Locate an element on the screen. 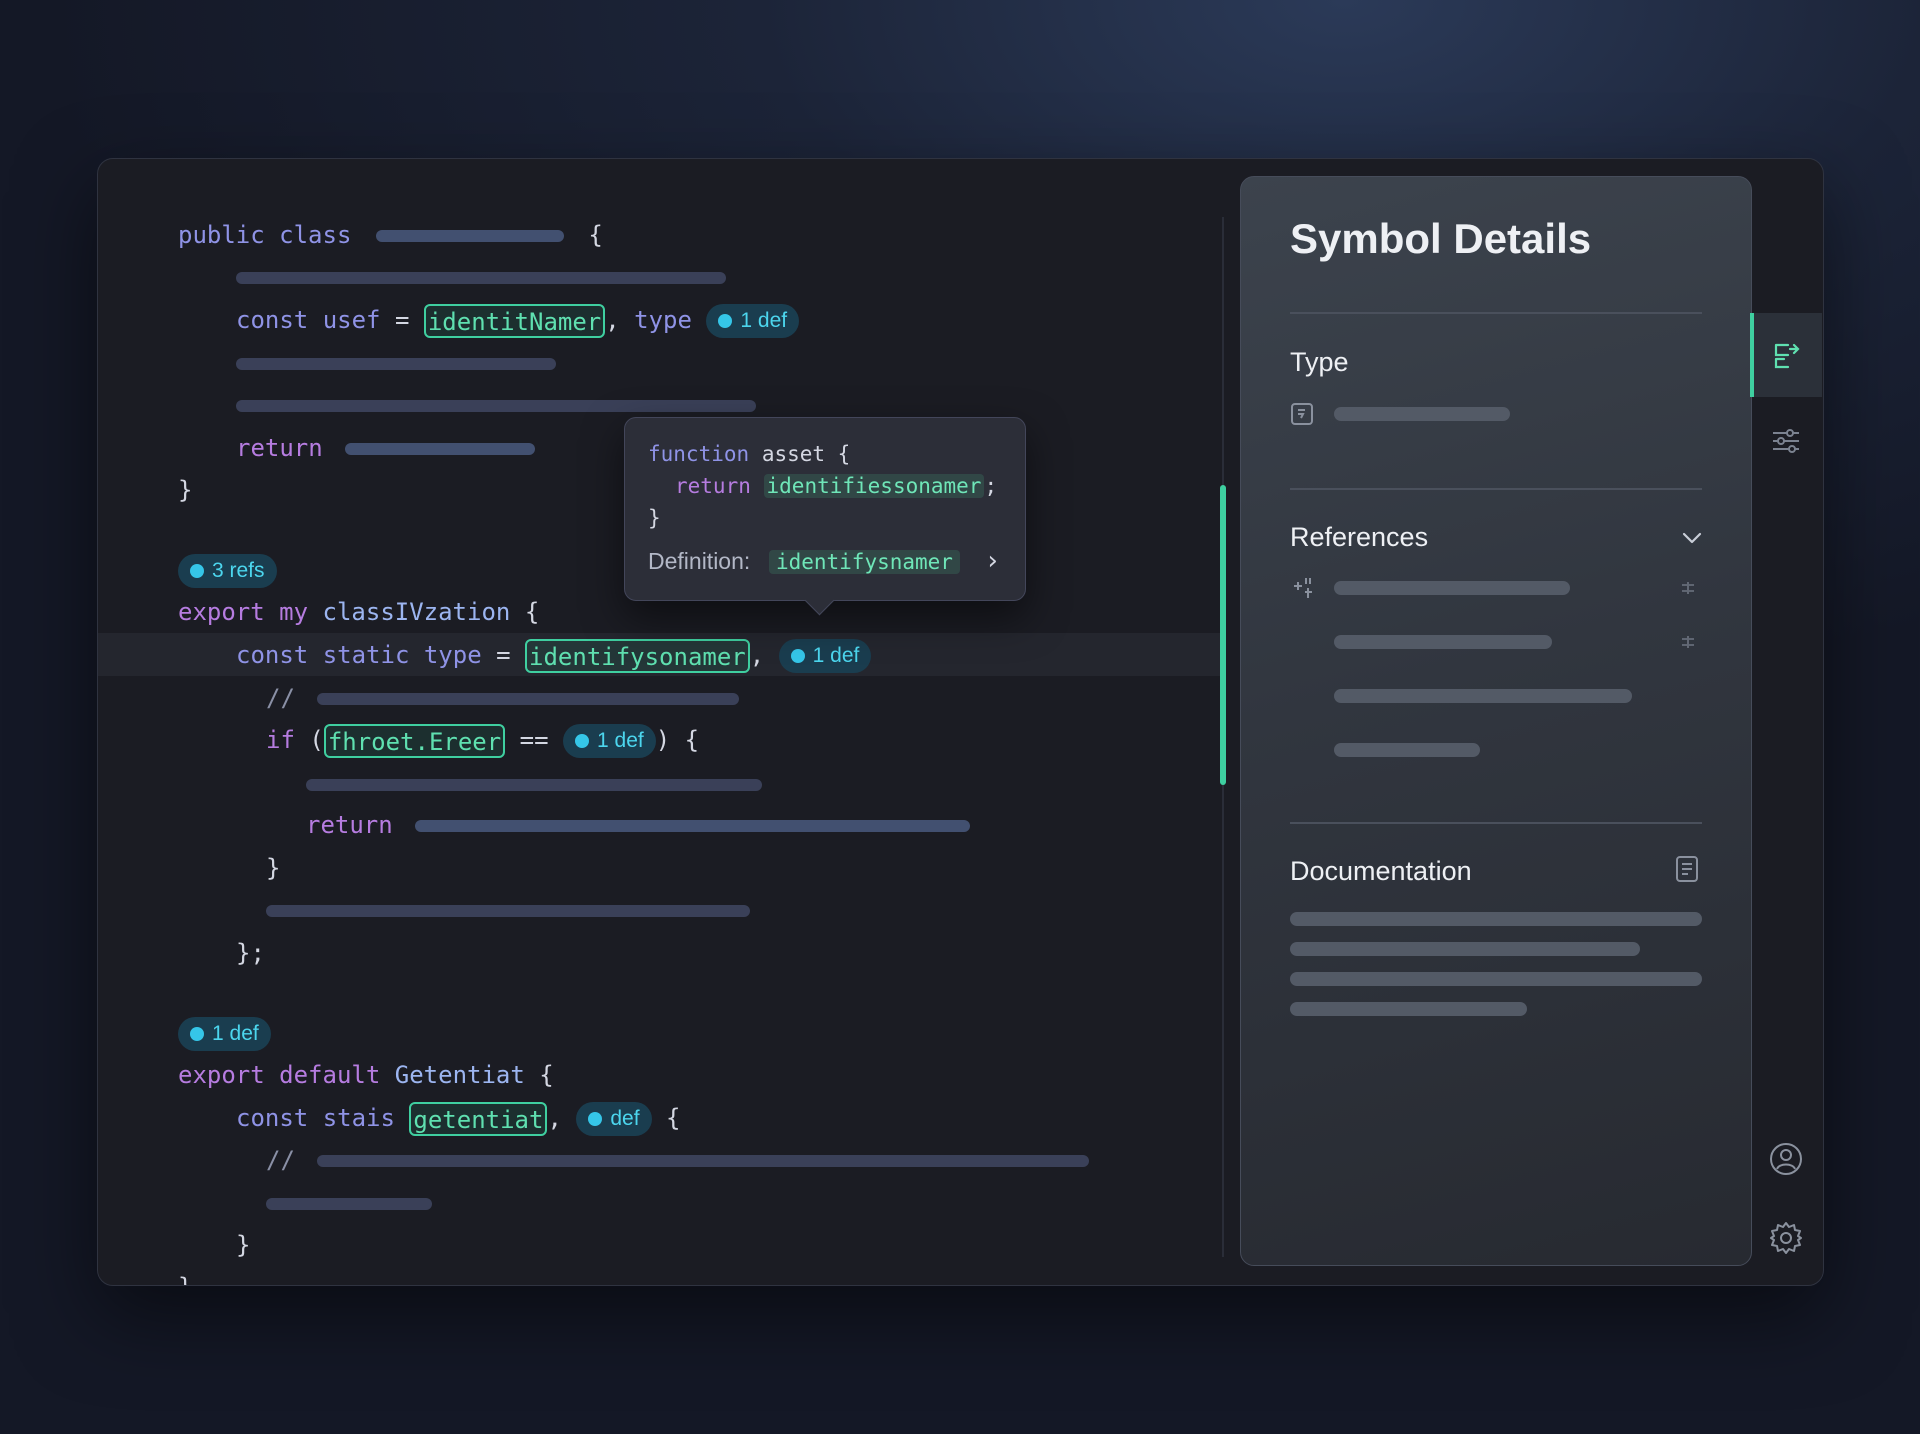 This screenshot has width=1920, height=1434. code-line-const-stais: const stais getentiat, def { is located at coordinates (458, 1118).